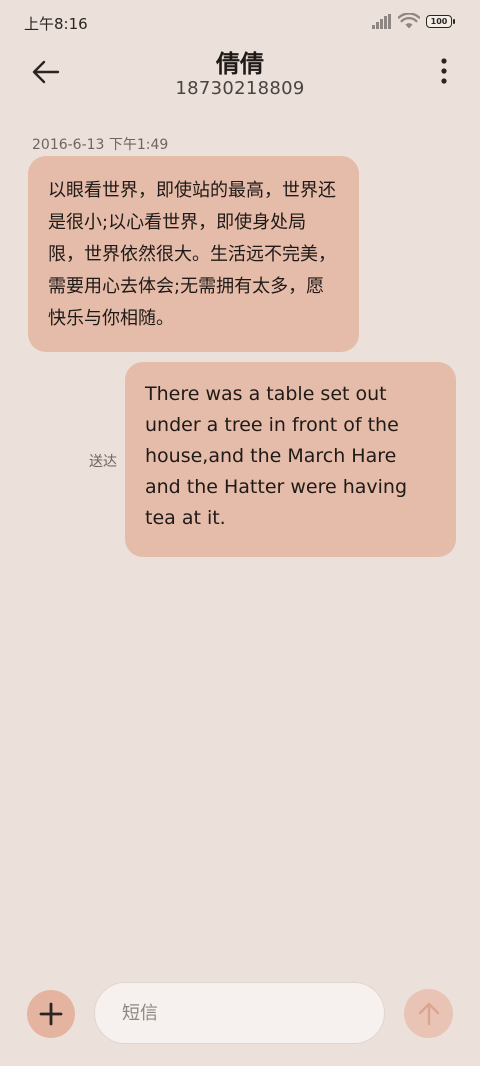 The width and height of the screenshot is (480, 1066). Describe the element at coordinates (56, 24) in the screenshot. I see `status-time: 上午8:16` at that location.